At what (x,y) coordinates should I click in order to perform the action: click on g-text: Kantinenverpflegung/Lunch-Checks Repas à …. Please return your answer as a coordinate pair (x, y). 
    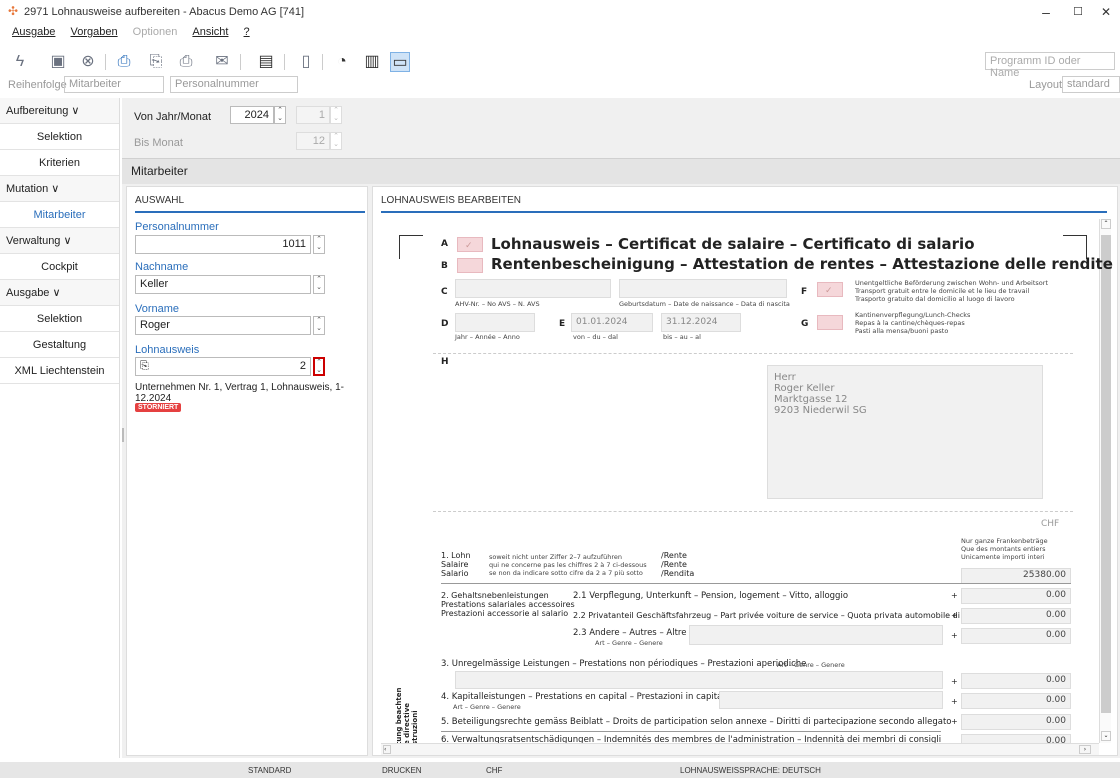
    Looking at the image, I should click on (913, 323).